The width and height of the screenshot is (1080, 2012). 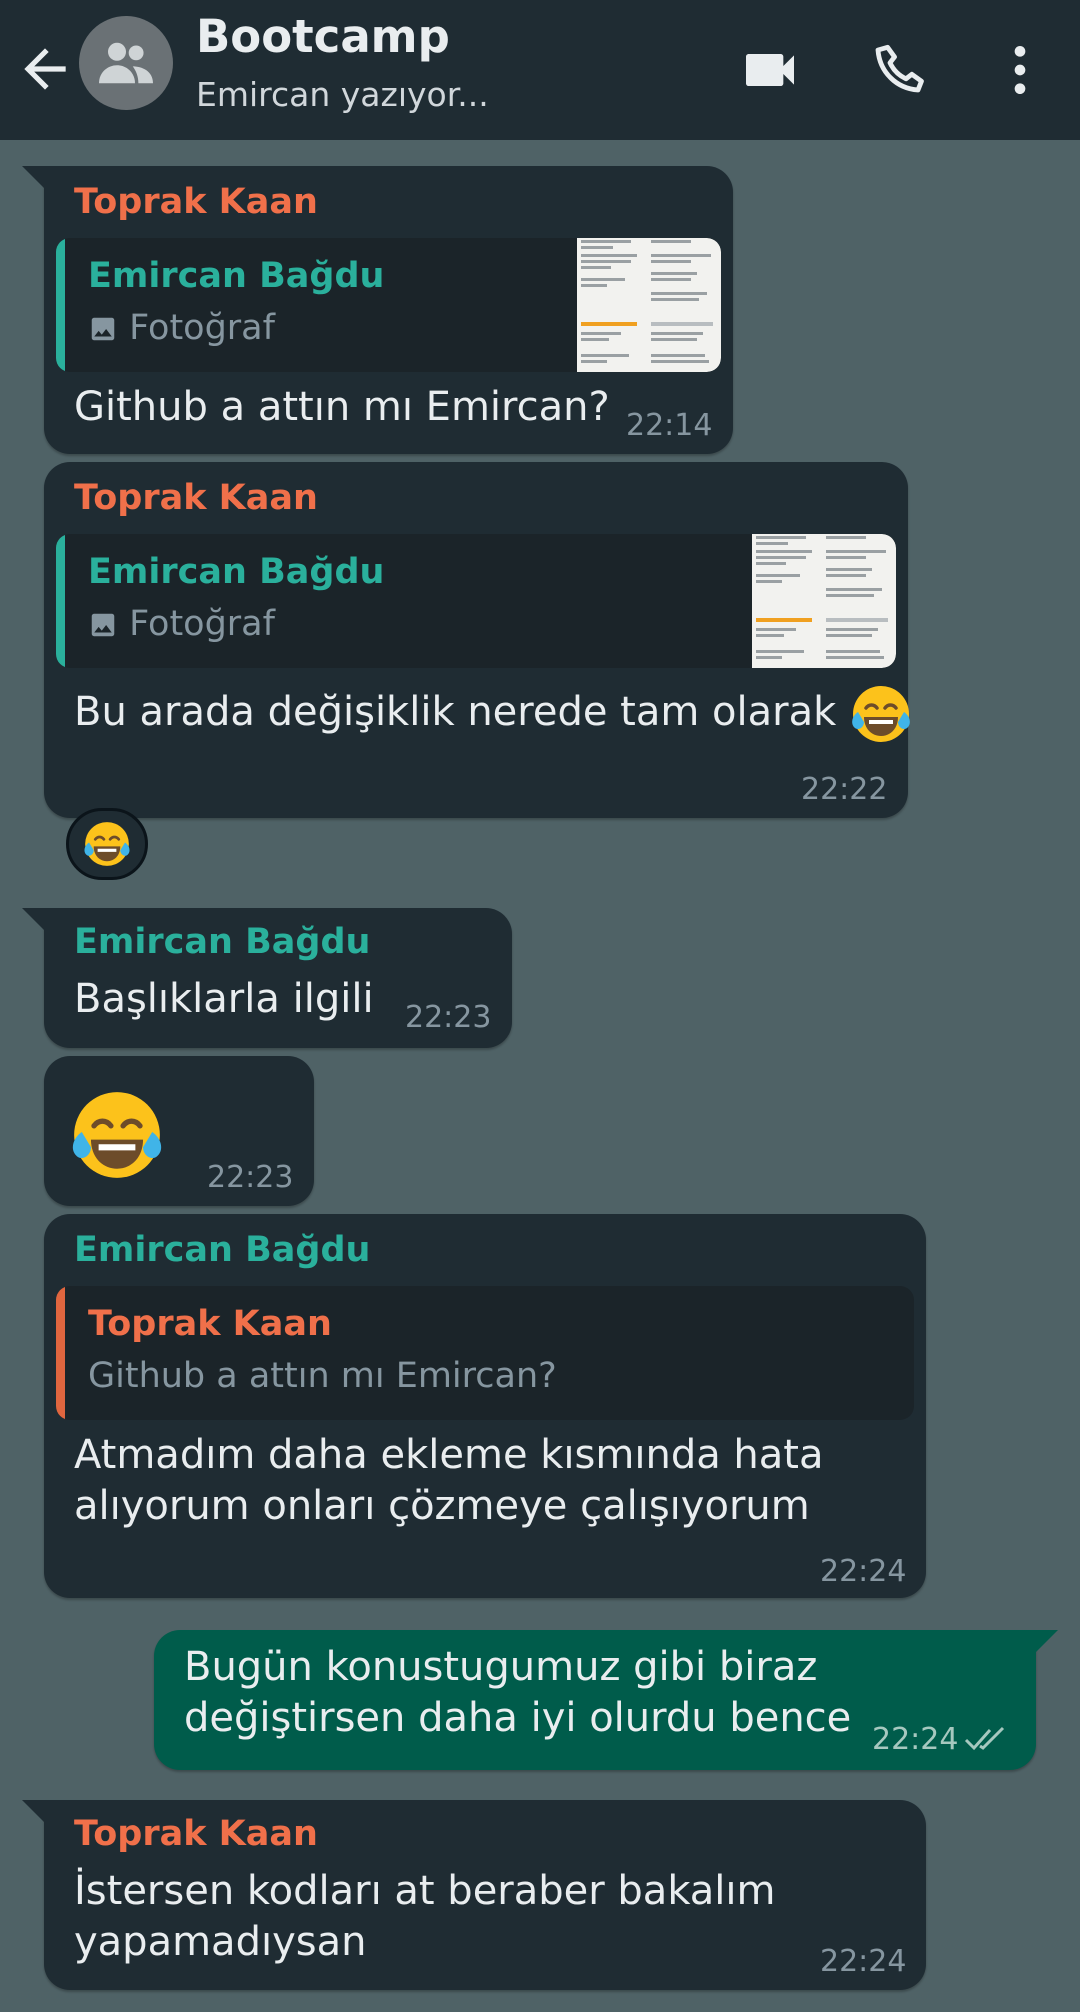 What do you see at coordinates (1020, 70) in the screenshot?
I see `more-options-icon` at bounding box center [1020, 70].